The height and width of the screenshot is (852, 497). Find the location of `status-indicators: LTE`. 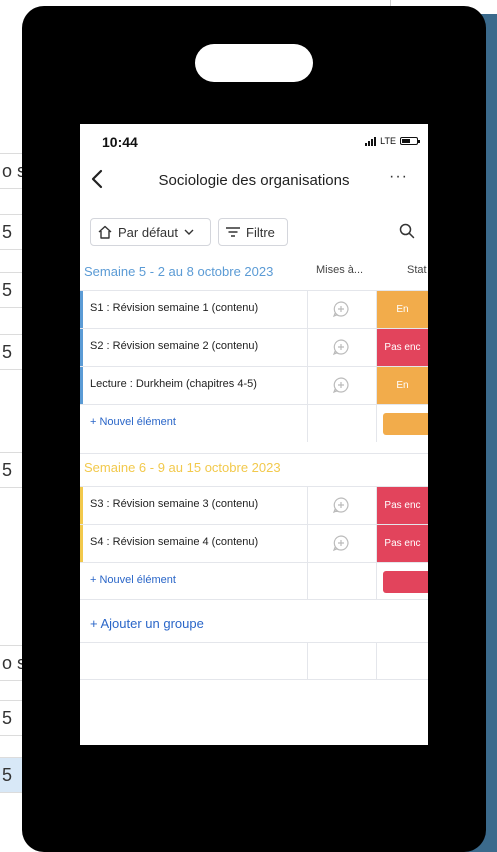

status-indicators: LTE is located at coordinates (392, 141).